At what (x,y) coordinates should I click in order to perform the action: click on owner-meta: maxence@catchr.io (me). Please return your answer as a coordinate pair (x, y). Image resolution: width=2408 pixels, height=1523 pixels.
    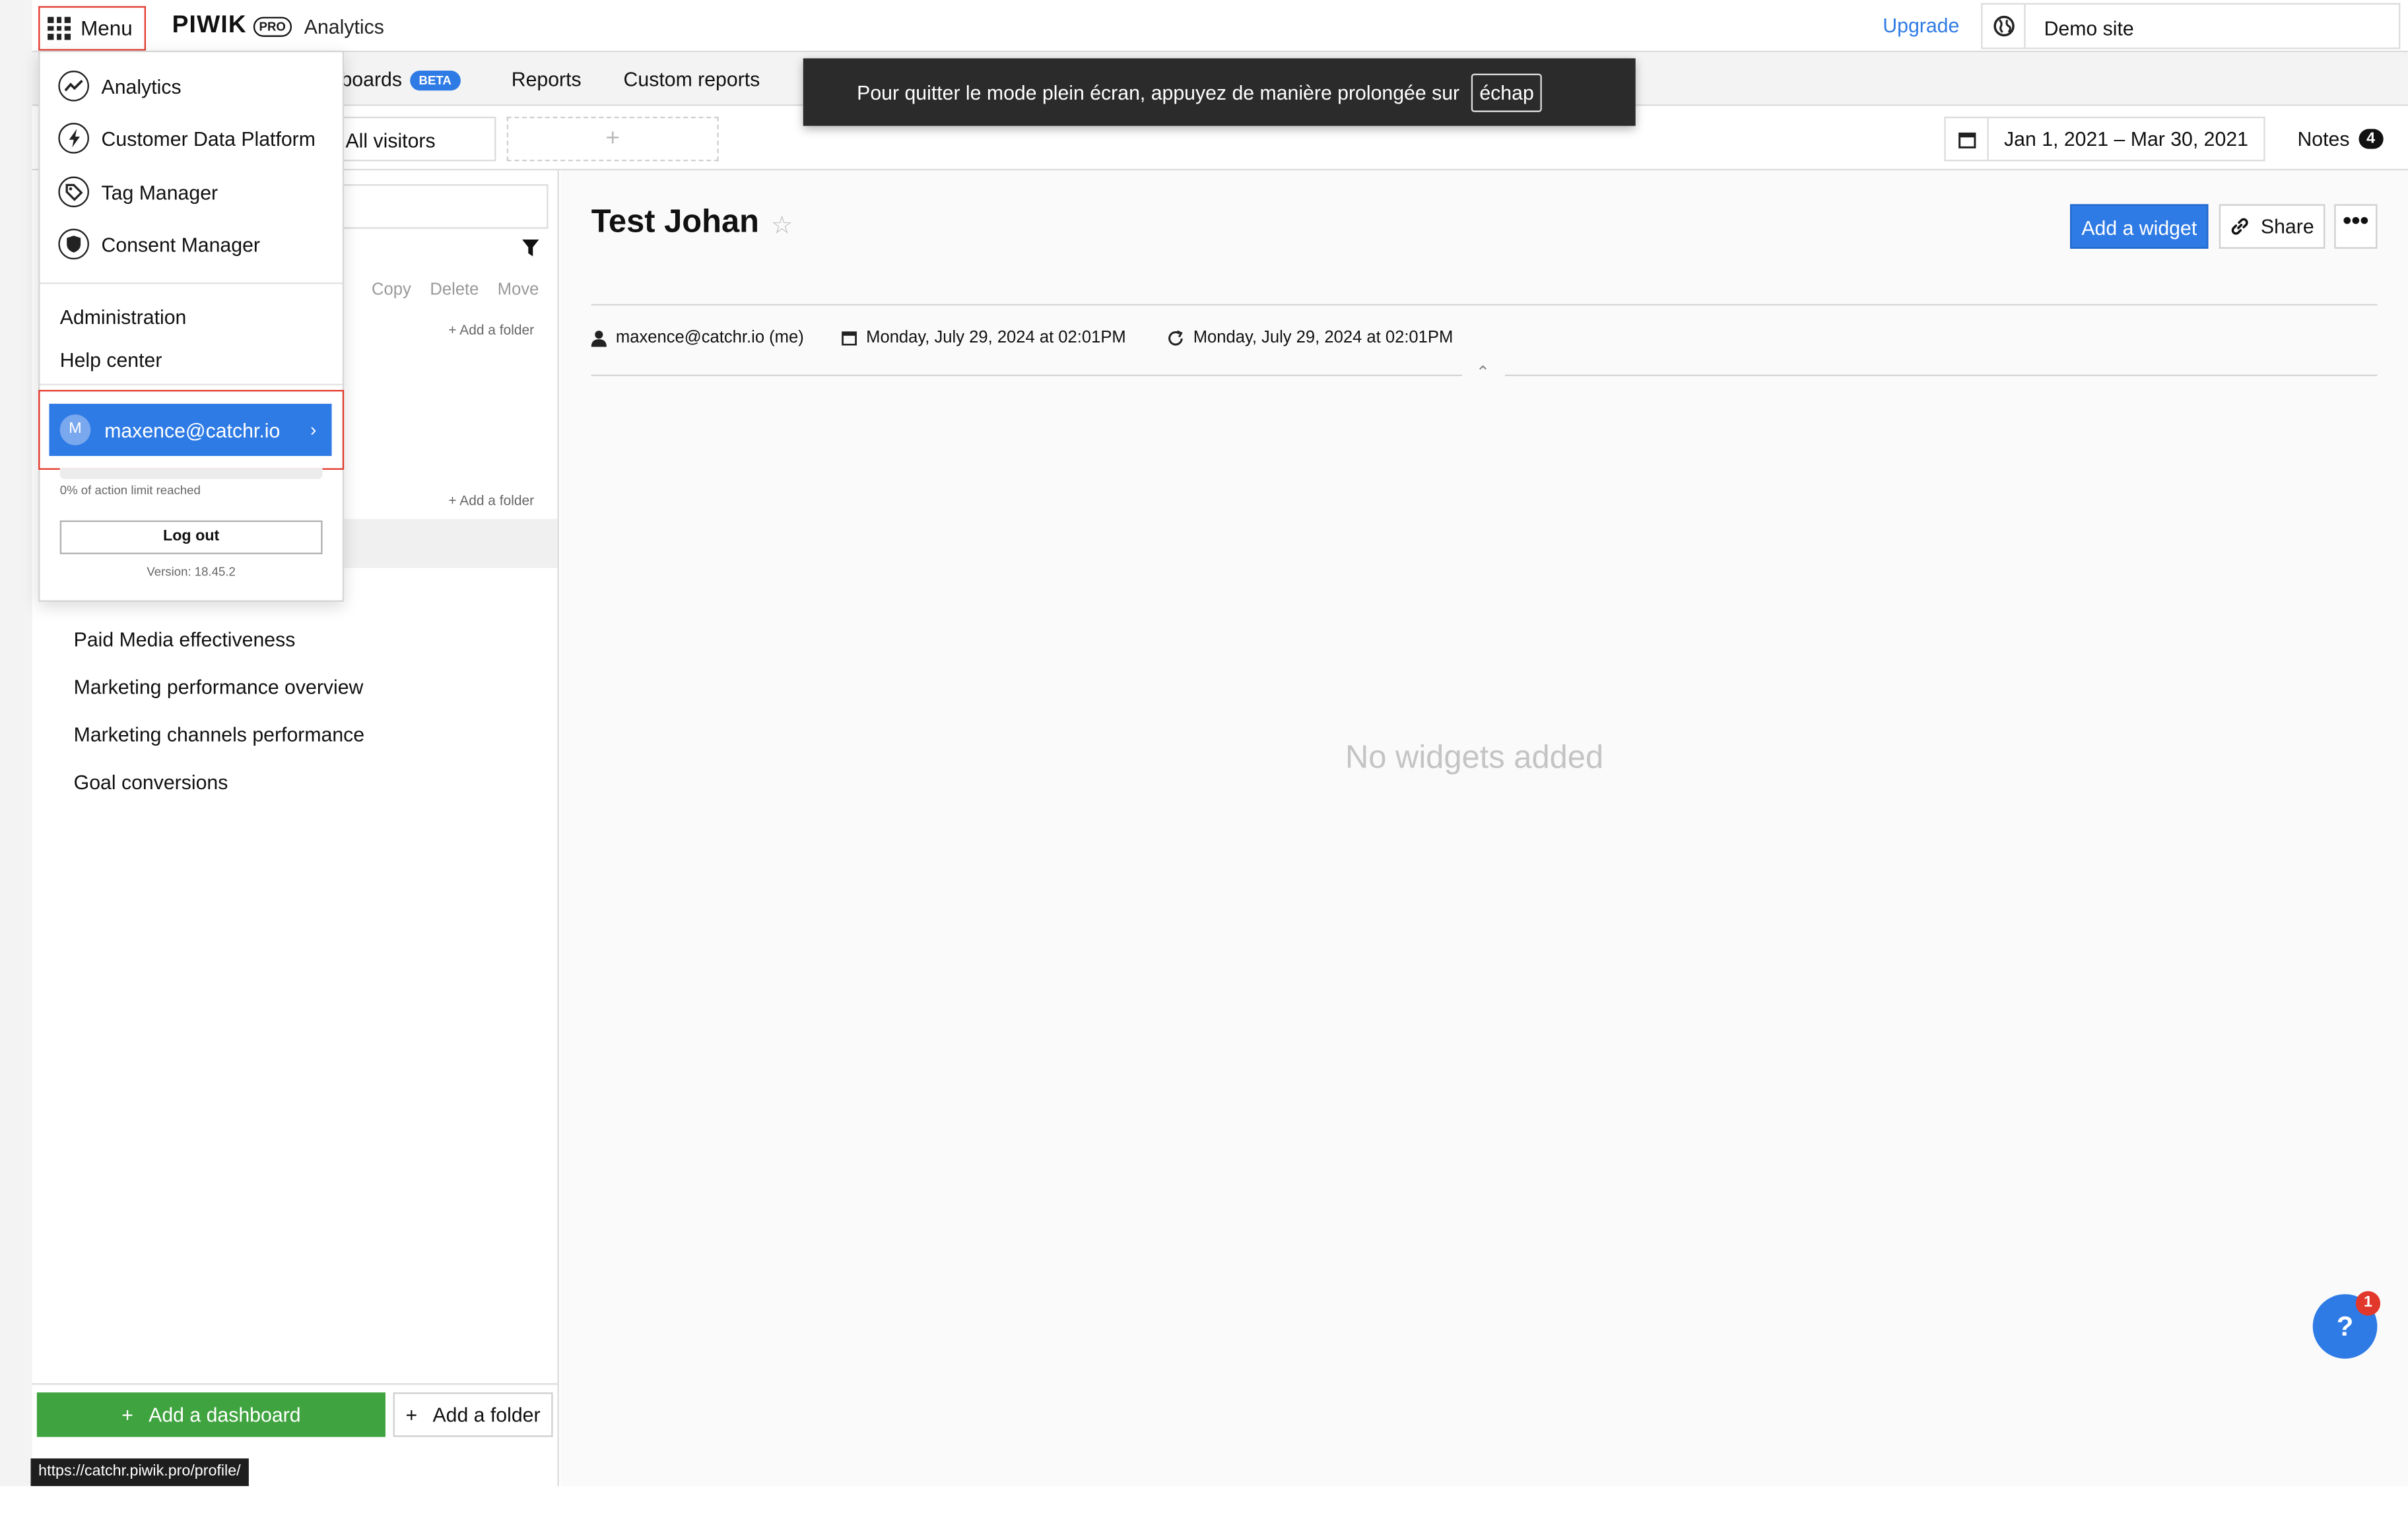
    Looking at the image, I should click on (697, 338).